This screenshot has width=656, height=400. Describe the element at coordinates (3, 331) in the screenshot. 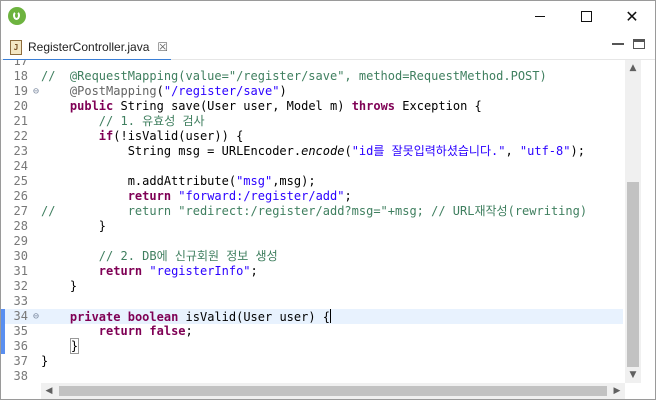

I see `change-marker` at that location.